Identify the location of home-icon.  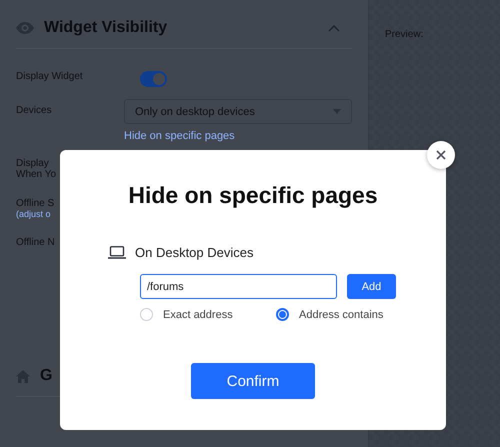
(23, 376).